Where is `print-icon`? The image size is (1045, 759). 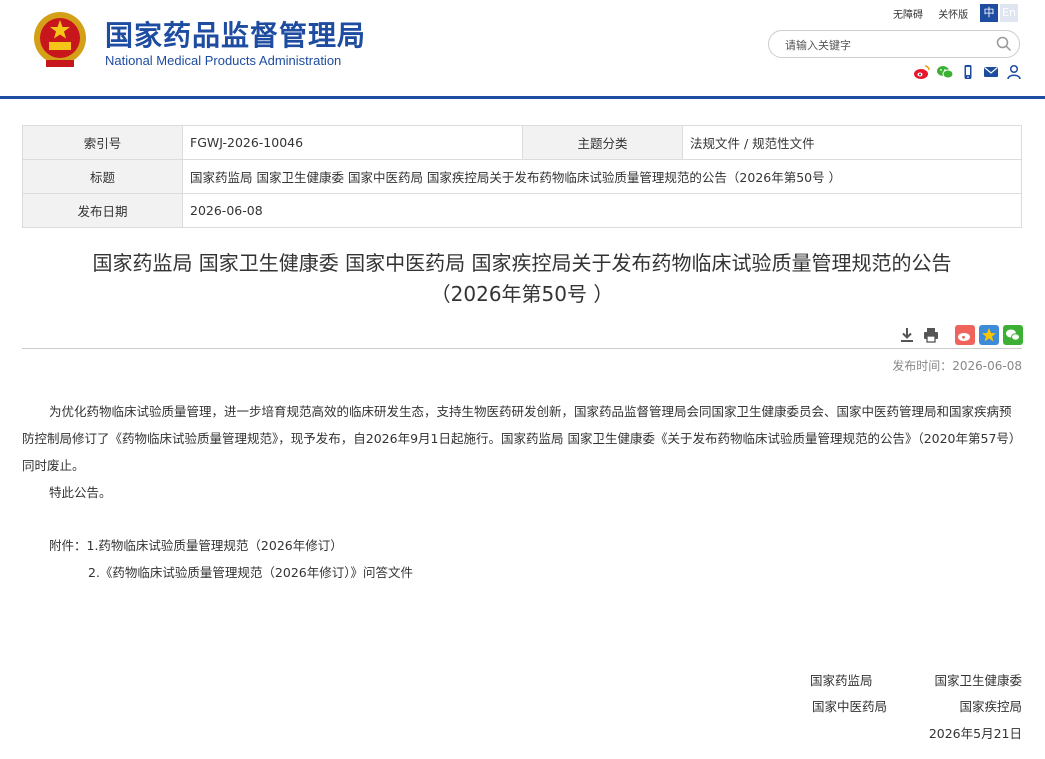 print-icon is located at coordinates (931, 335).